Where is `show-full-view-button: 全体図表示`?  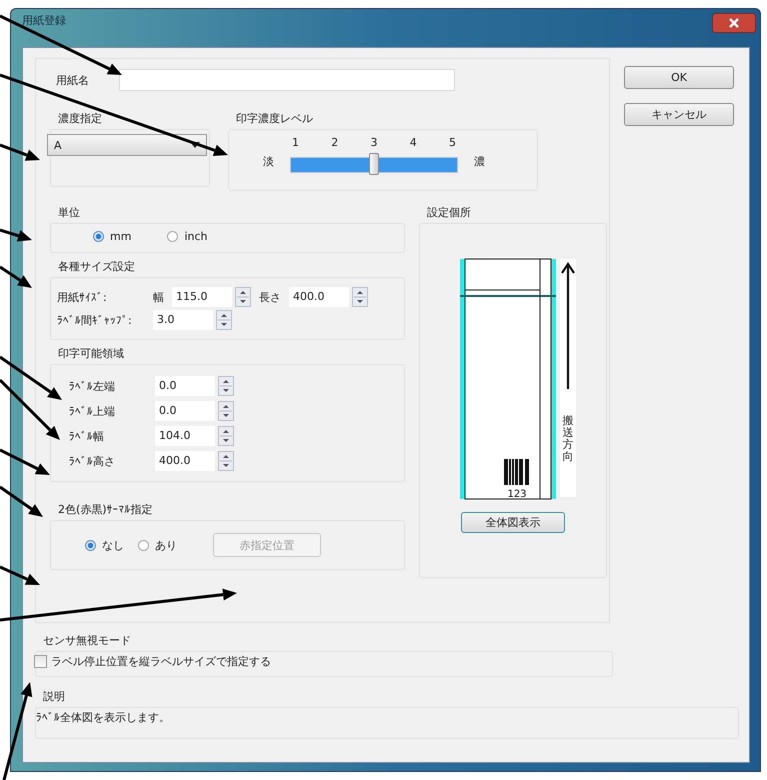
show-full-view-button: 全体図表示 is located at coordinates (513, 522).